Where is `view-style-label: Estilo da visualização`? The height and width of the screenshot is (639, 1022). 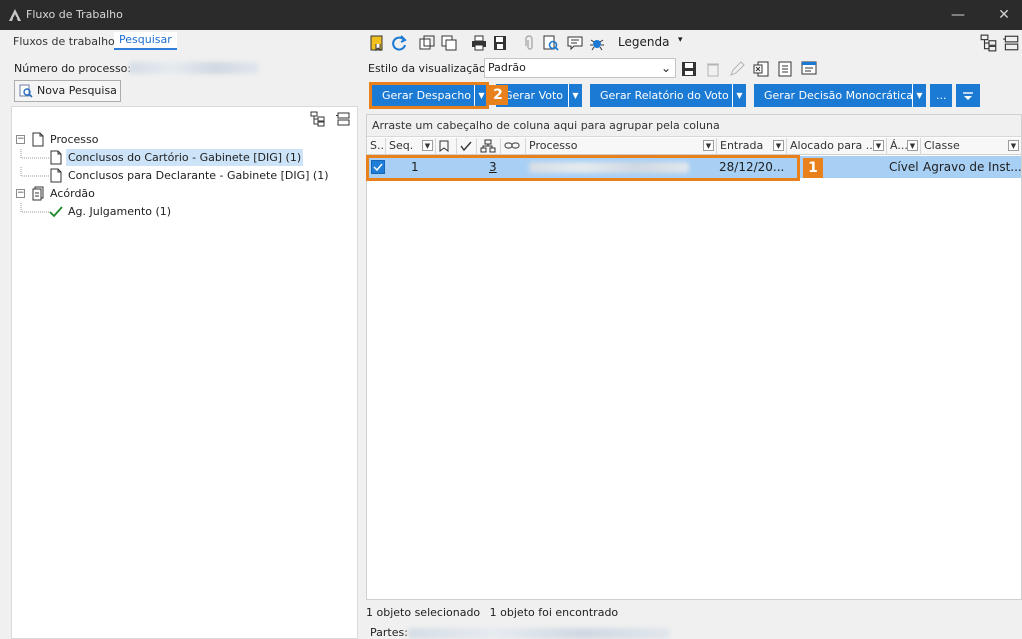
view-style-label: Estilo da visualização is located at coordinates (427, 68).